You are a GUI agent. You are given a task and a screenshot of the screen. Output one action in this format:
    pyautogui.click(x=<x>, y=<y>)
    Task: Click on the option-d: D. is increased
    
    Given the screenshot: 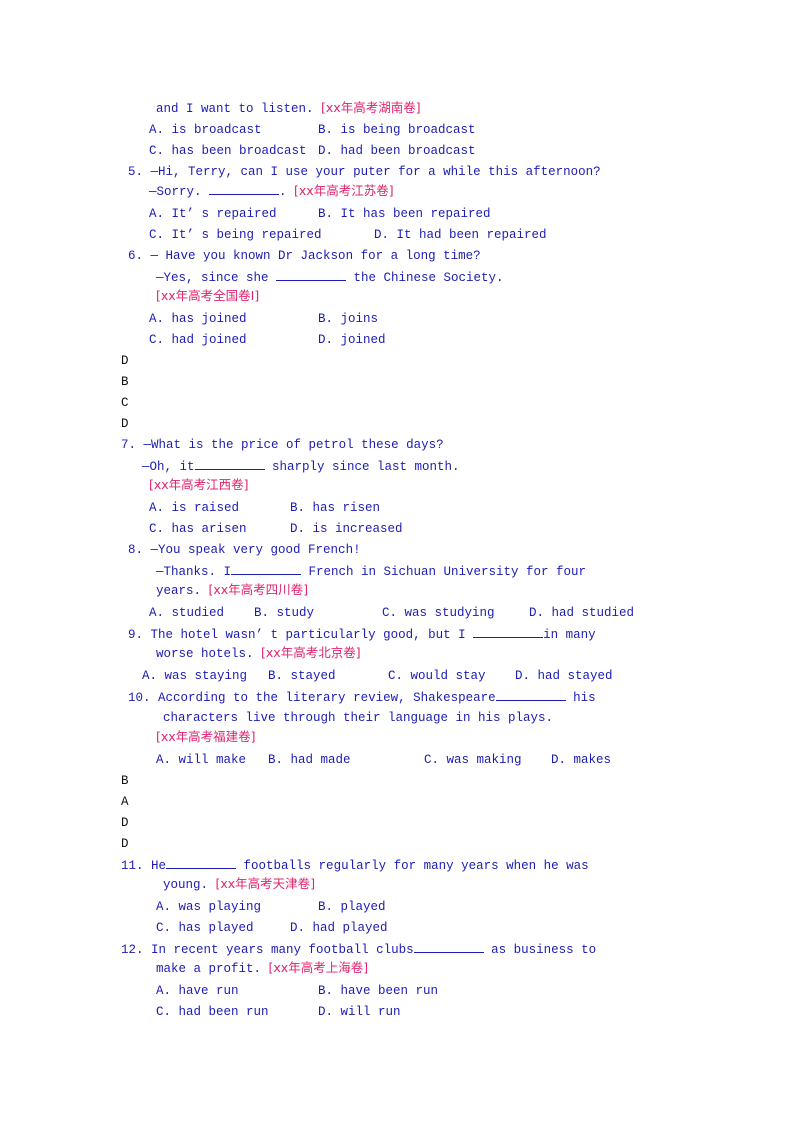 What is the action you would take?
    pyautogui.click(x=346, y=529)
    